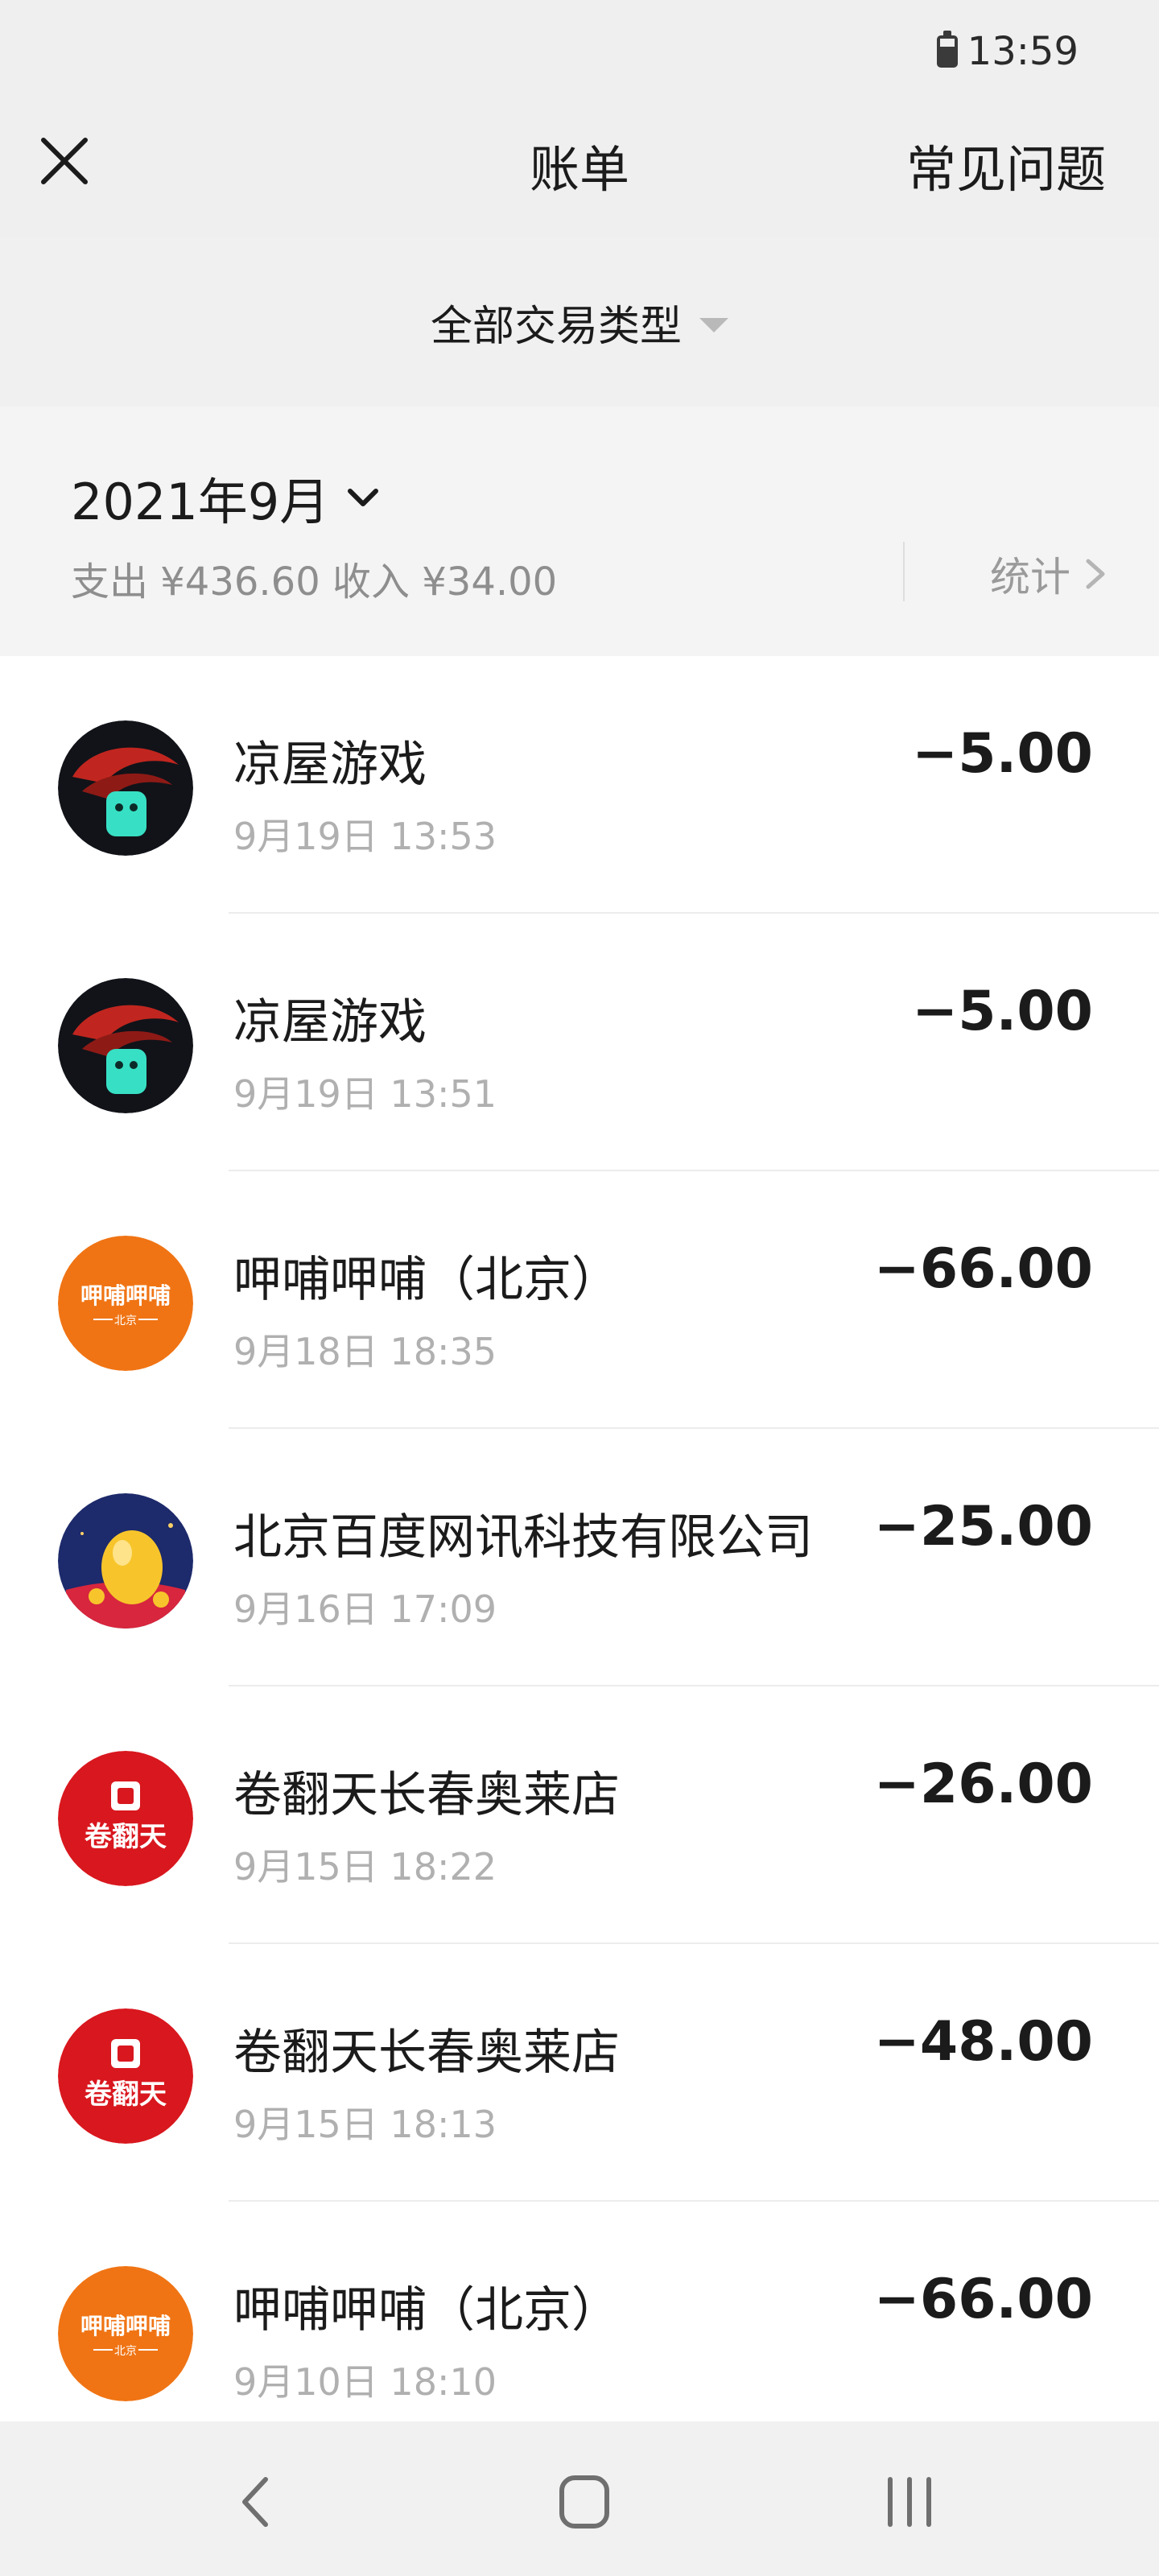 The image size is (1159, 2576). What do you see at coordinates (983, 2042) in the screenshot?
I see `transaction-amount: −48.00` at bounding box center [983, 2042].